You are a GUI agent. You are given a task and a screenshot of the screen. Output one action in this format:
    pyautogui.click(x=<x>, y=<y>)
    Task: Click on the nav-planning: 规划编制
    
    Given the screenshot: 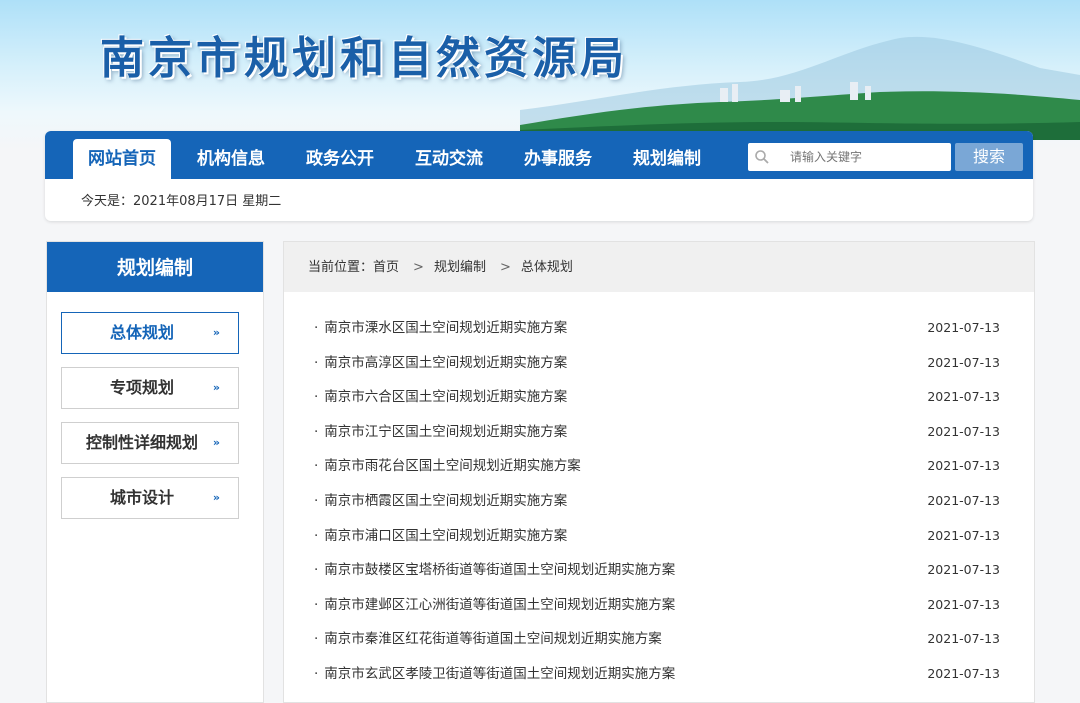 What is the action you would take?
    pyautogui.click(x=667, y=159)
    